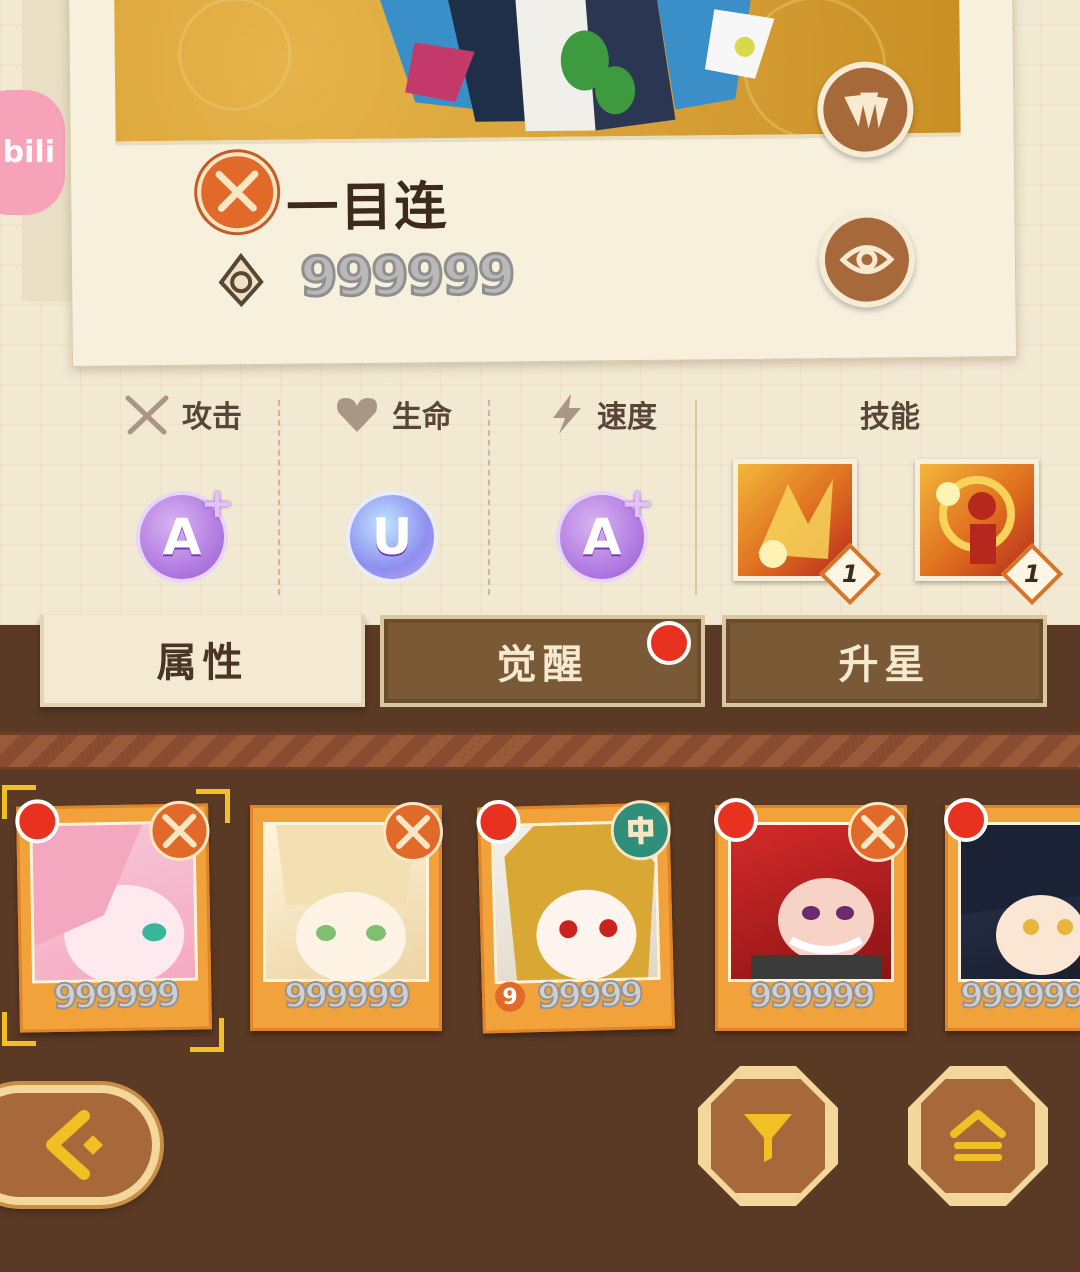 Image resolution: width=1080 pixels, height=1272 pixels. Describe the element at coordinates (32, 152) in the screenshot. I see `bilibili-badge: bili` at that location.